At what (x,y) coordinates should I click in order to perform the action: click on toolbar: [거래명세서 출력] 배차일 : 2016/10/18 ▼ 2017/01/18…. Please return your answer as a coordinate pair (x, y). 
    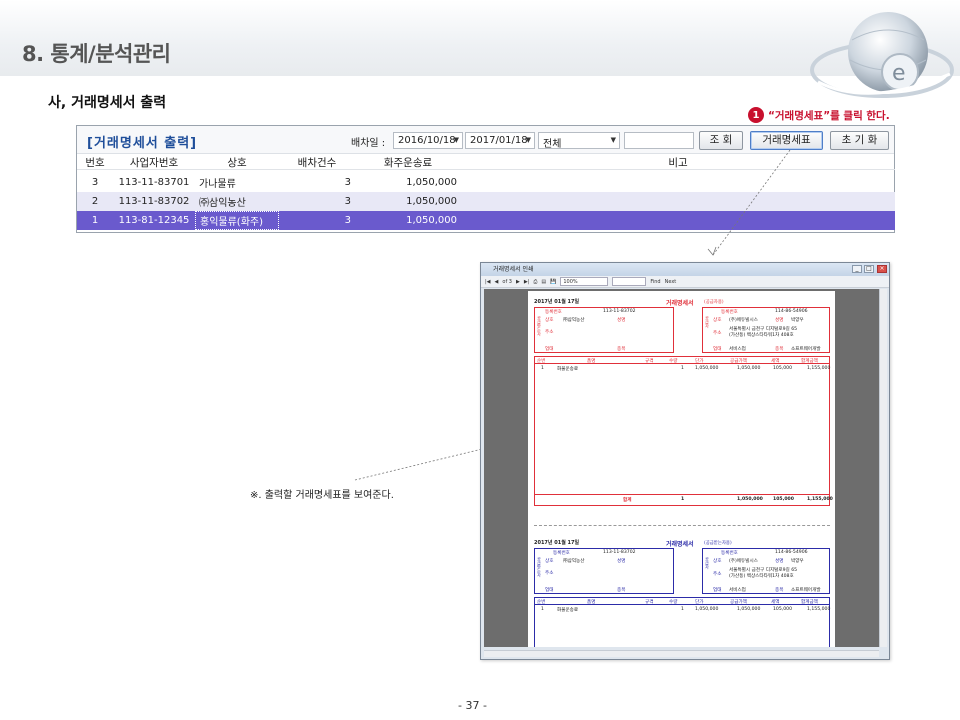
    Looking at the image, I should click on (485, 140).